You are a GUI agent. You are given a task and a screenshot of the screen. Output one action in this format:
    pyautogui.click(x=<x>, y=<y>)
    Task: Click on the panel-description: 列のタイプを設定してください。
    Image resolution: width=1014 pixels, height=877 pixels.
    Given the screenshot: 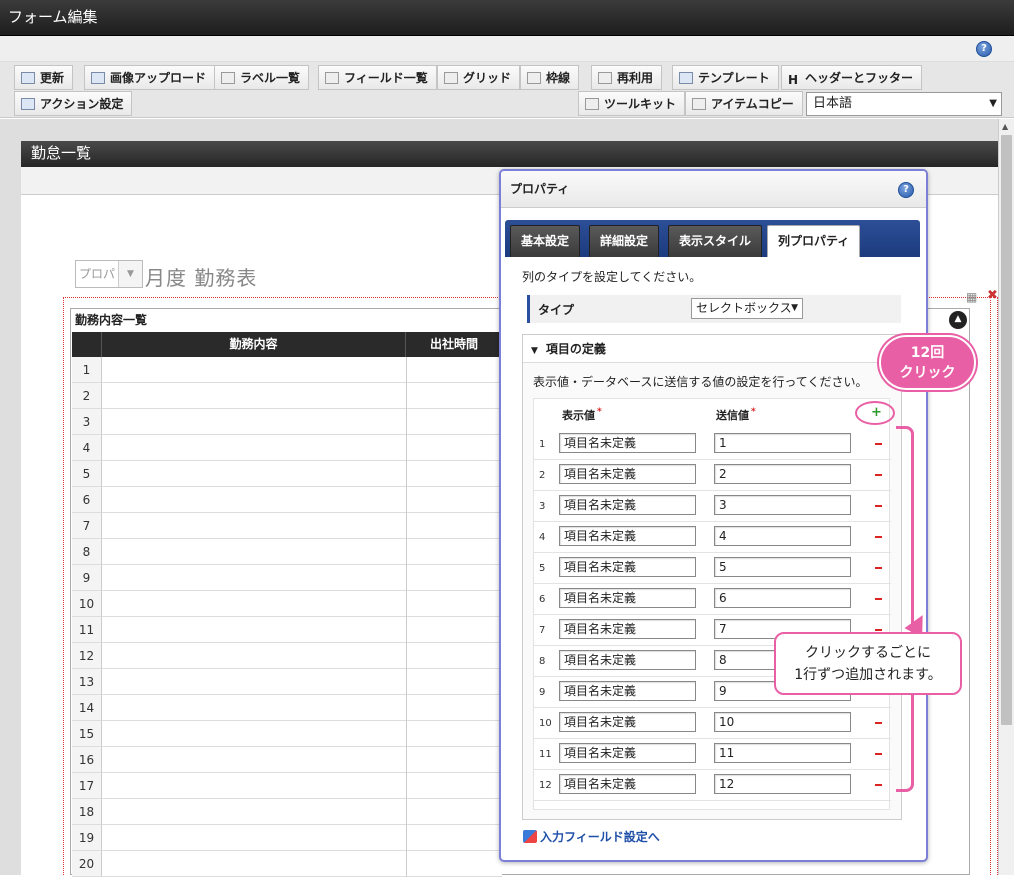 What is the action you would take?
    pyautogui.click(x=612, y=277)
    